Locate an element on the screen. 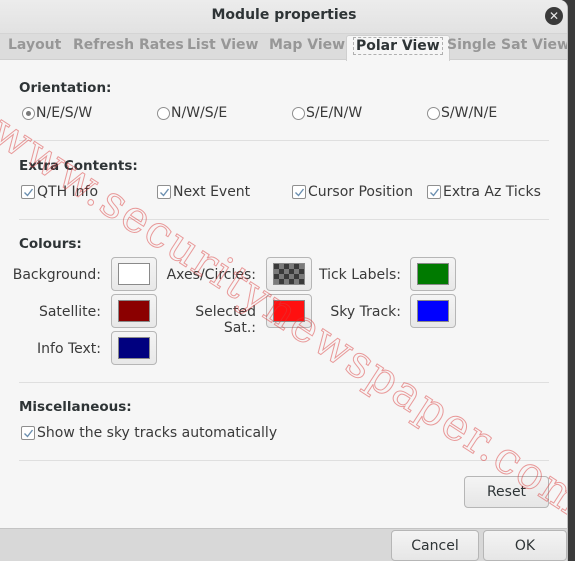 The width and height of the screenshot is (575, 561). reset-button: Reset is located at coordinates (506, 492).